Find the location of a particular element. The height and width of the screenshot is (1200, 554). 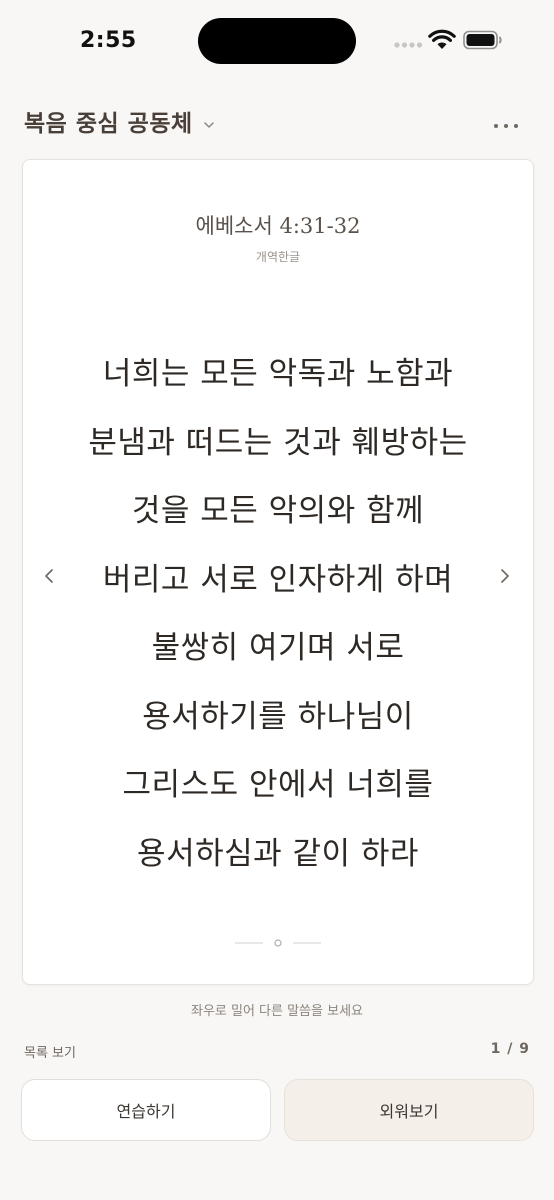

verse-line: 그리스도 안에서 너희를 is located at coordinates (278, 785).